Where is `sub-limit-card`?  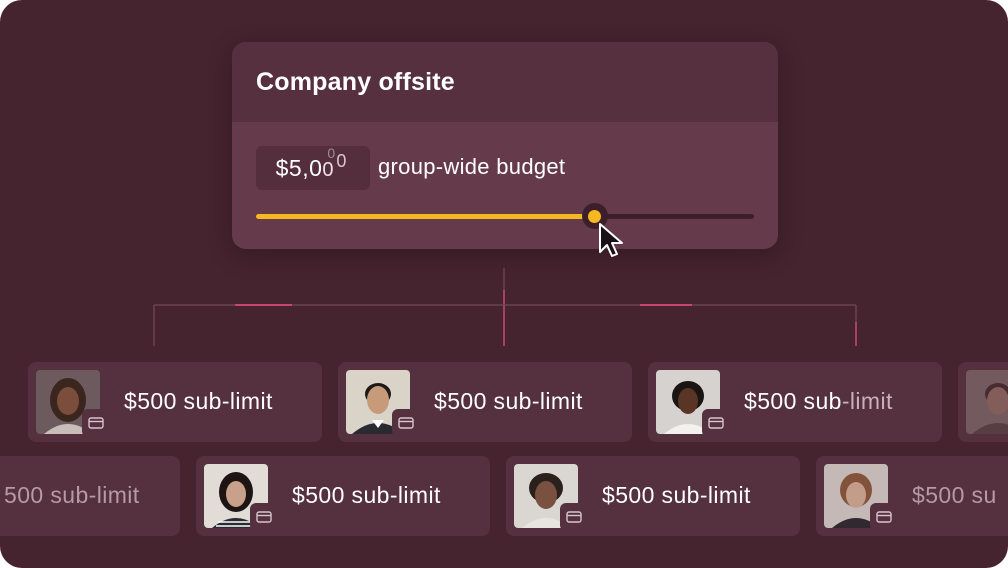 sub-limit-card is located at coordinates (983, 402).